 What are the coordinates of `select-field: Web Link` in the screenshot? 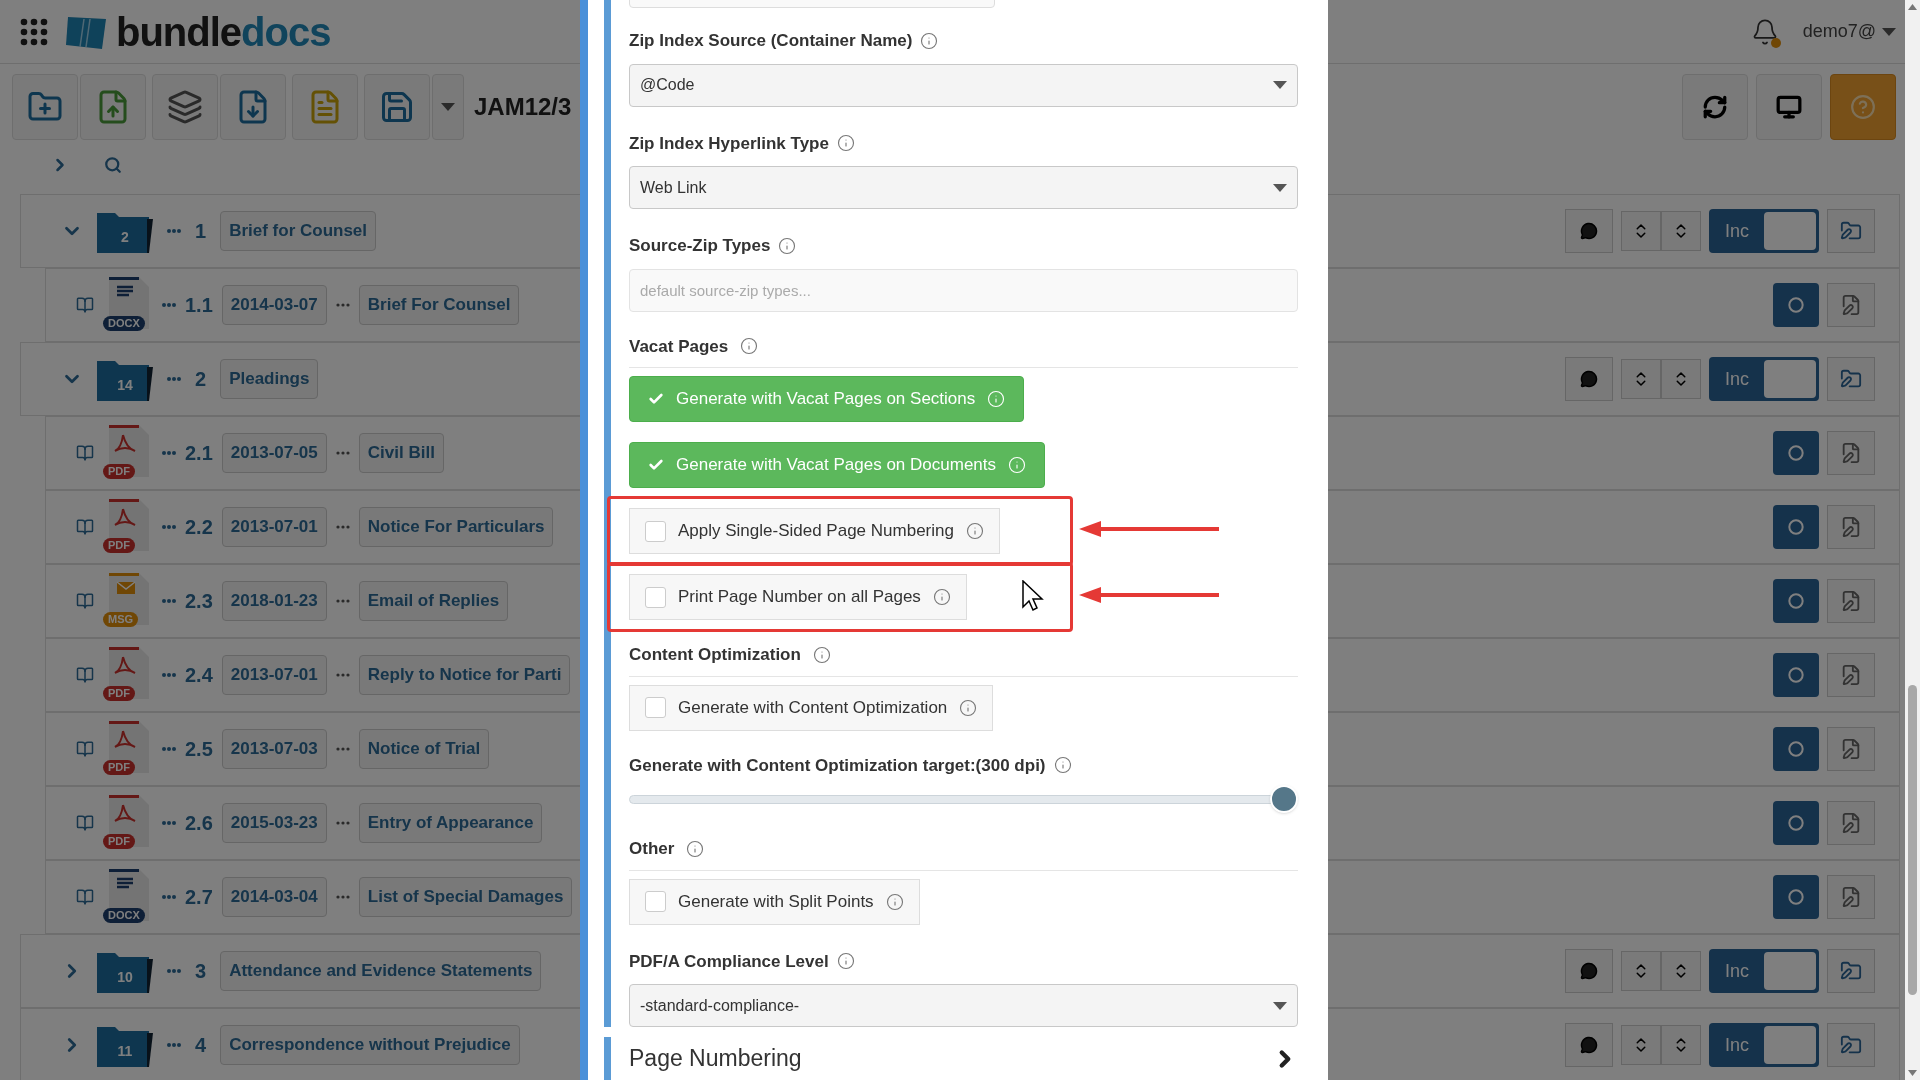 It's located at (963, 187).